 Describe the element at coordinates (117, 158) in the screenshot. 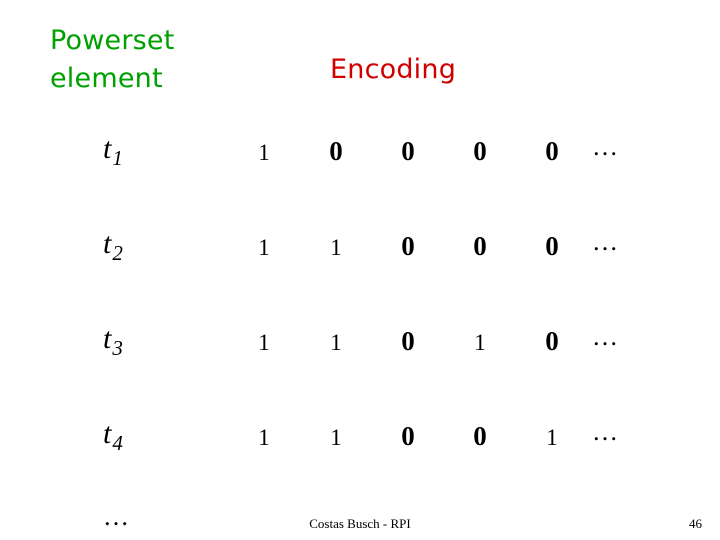

I see `row-label-subscript: 1` at that location.